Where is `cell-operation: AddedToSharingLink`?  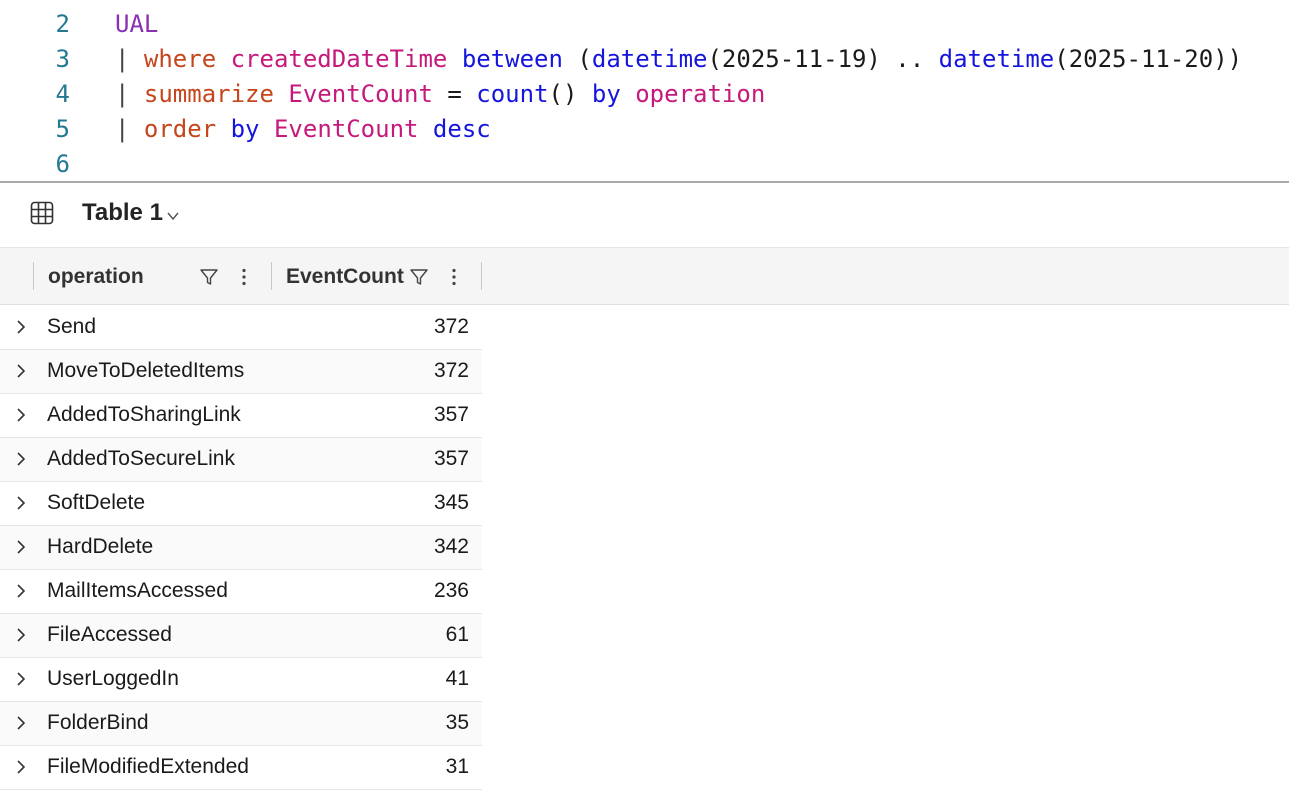
cell-operation: AddedToSharingLink is located at coordinates (144, 414).